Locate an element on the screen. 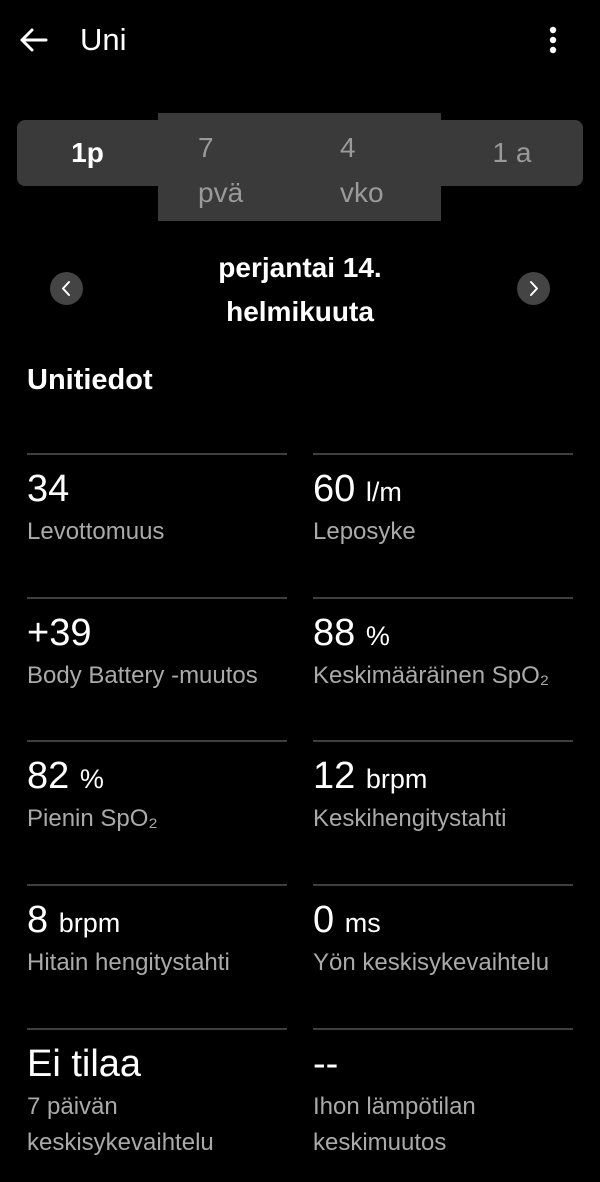  tab-label: 1 a is located at coordinates (512, 152).